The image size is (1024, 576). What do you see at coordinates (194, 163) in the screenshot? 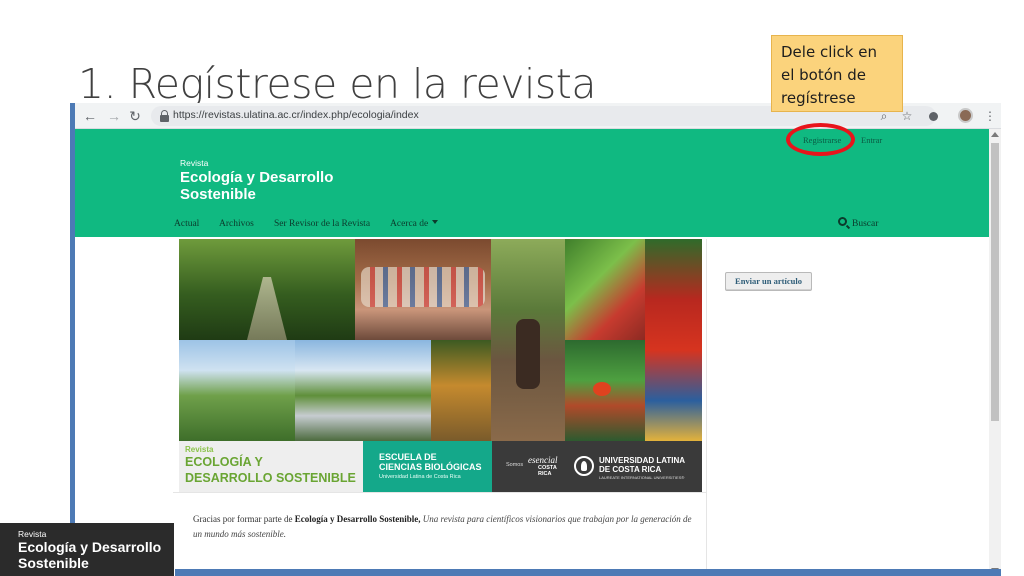
I see `site-logo-small: Revista` at bounding box center [194, 163].